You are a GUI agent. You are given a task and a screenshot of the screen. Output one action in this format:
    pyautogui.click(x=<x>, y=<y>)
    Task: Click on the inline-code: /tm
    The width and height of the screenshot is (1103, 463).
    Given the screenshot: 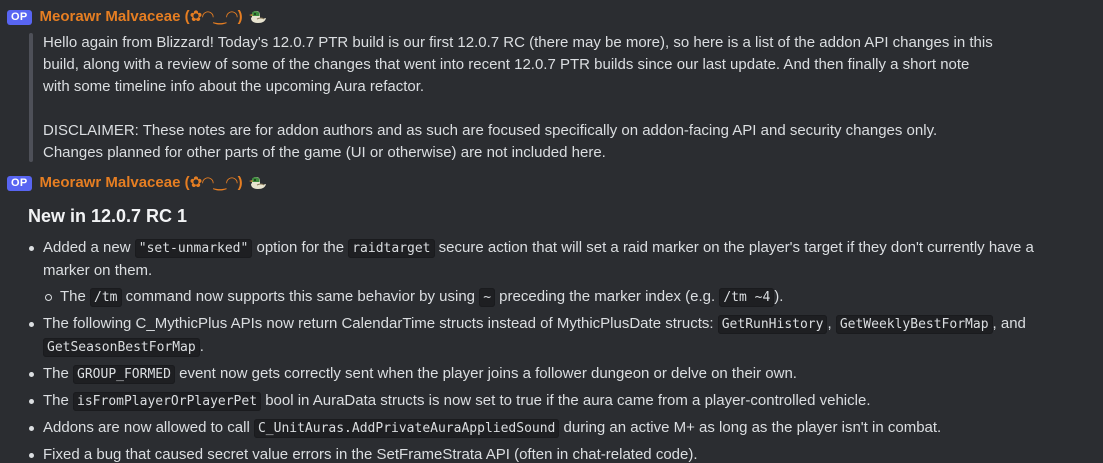 What is the action you would take?
    pyautogui.click(x=106, y=297)
    